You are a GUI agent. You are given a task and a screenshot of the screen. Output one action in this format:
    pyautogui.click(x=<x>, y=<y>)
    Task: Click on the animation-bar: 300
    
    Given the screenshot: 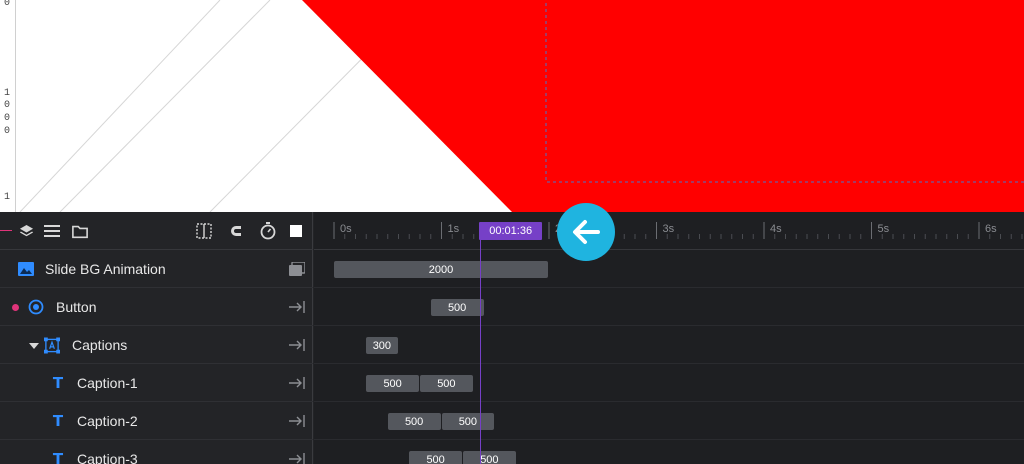 What is the action you would take?
    pyautogui.click(x=382, y=345)
    